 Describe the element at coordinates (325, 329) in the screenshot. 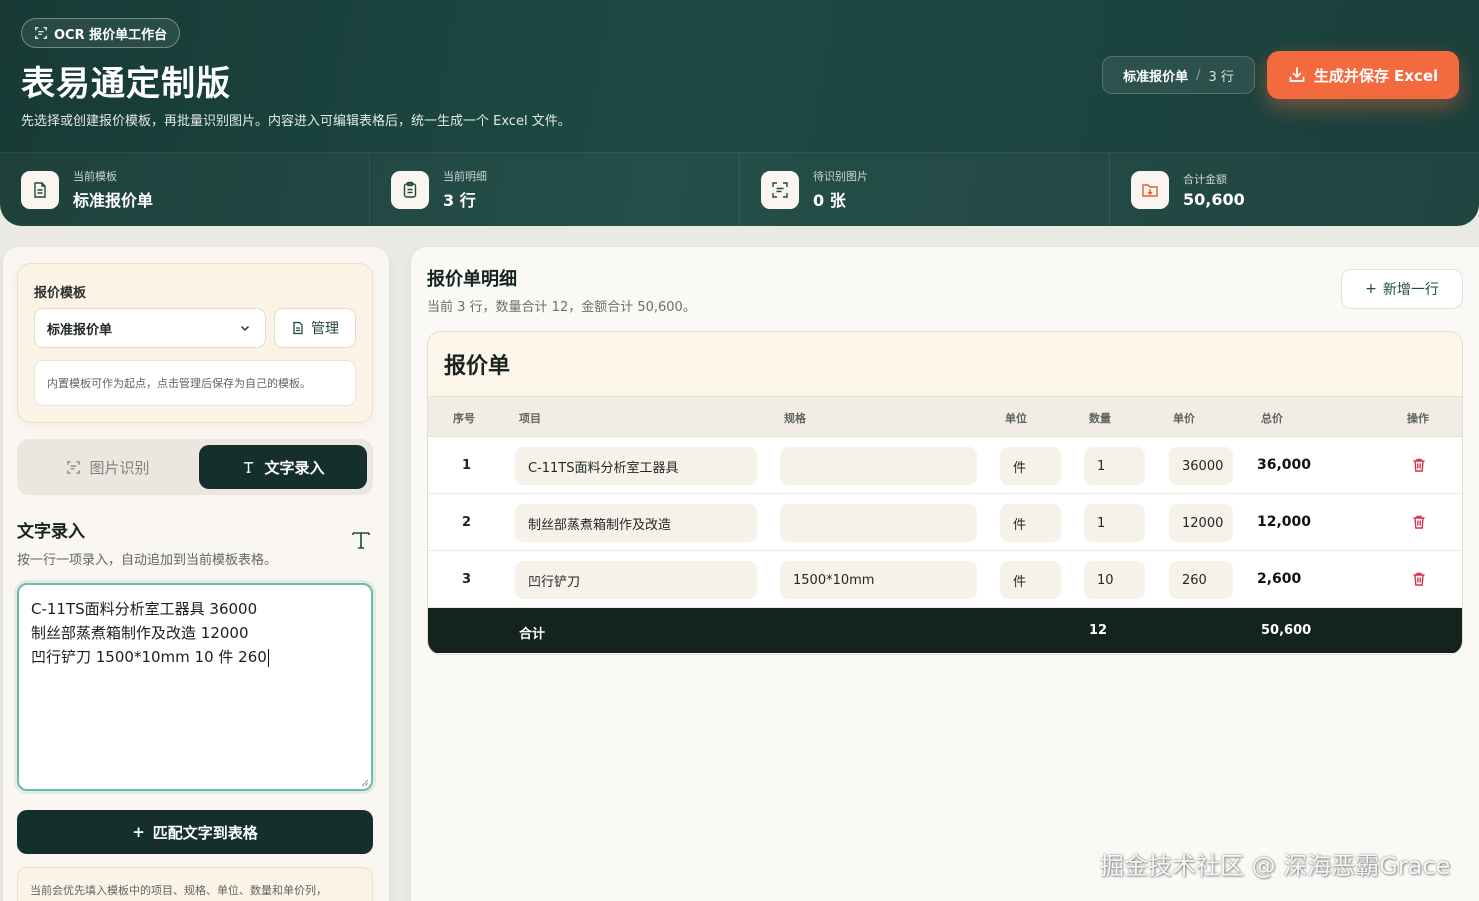

I see `manage-label: 管理` at that location.